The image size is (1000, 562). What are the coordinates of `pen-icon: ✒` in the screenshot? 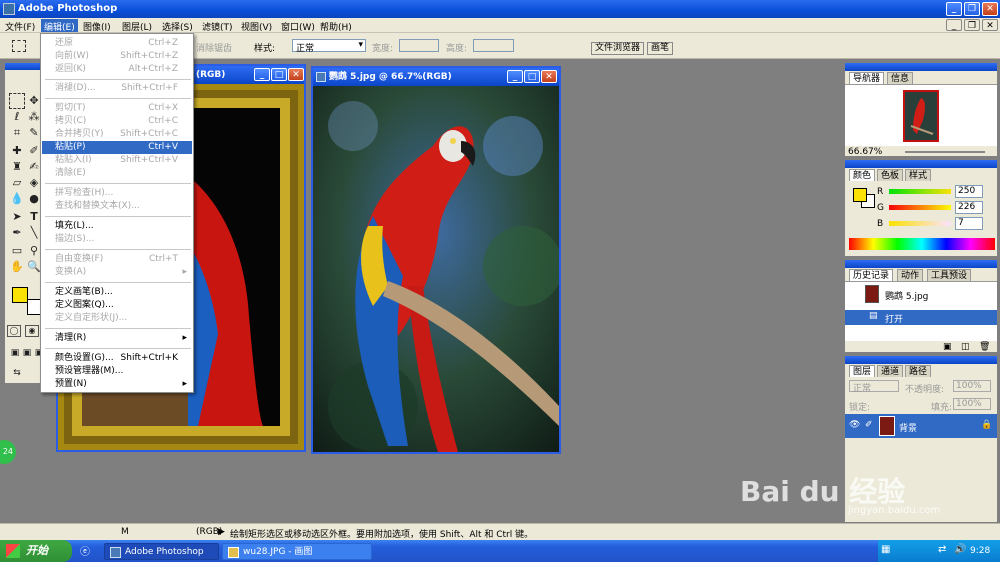 It's located at (17, 233).